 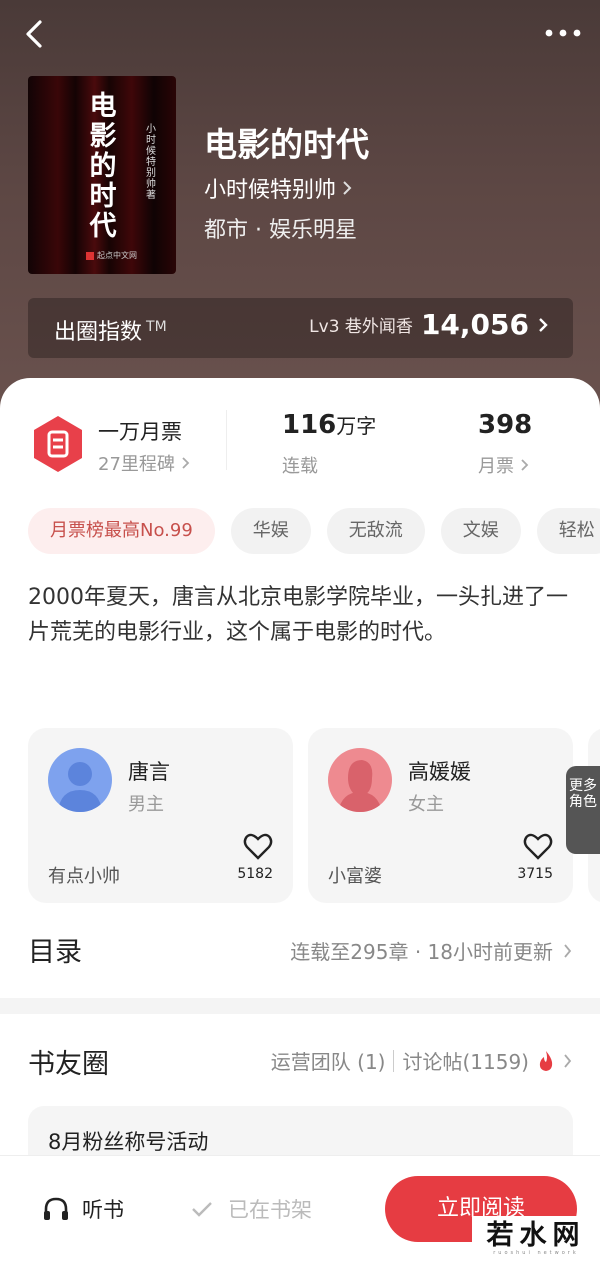 What do you see at coordinates (140, 432) in the screenshot?
I see `ticket-milestone-title: 一万月票` at bounding box center [140, 432].